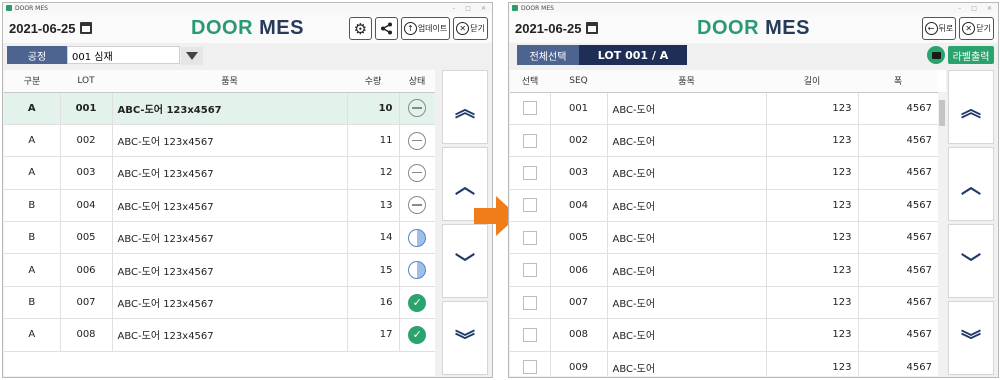  Describe the element at coordinates (724, 141) in the screenshot. I see `table-row: 002 ABC-도어 123 4567` at that location.